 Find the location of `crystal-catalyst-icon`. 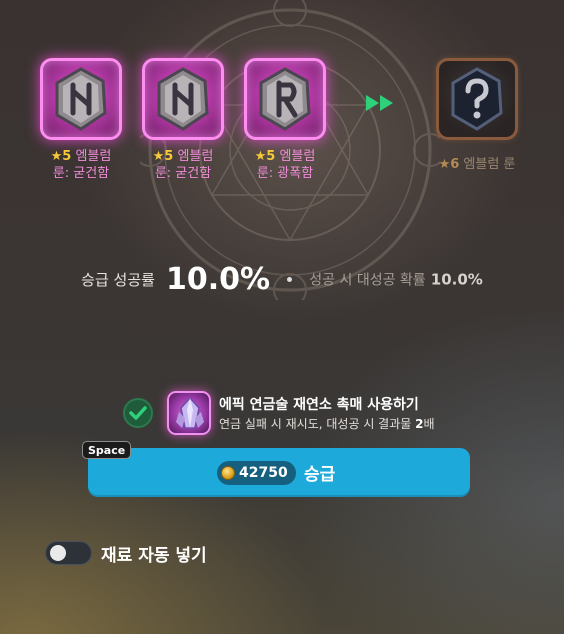

crystal-catalyst-icon is located at coordinates (190, 412).